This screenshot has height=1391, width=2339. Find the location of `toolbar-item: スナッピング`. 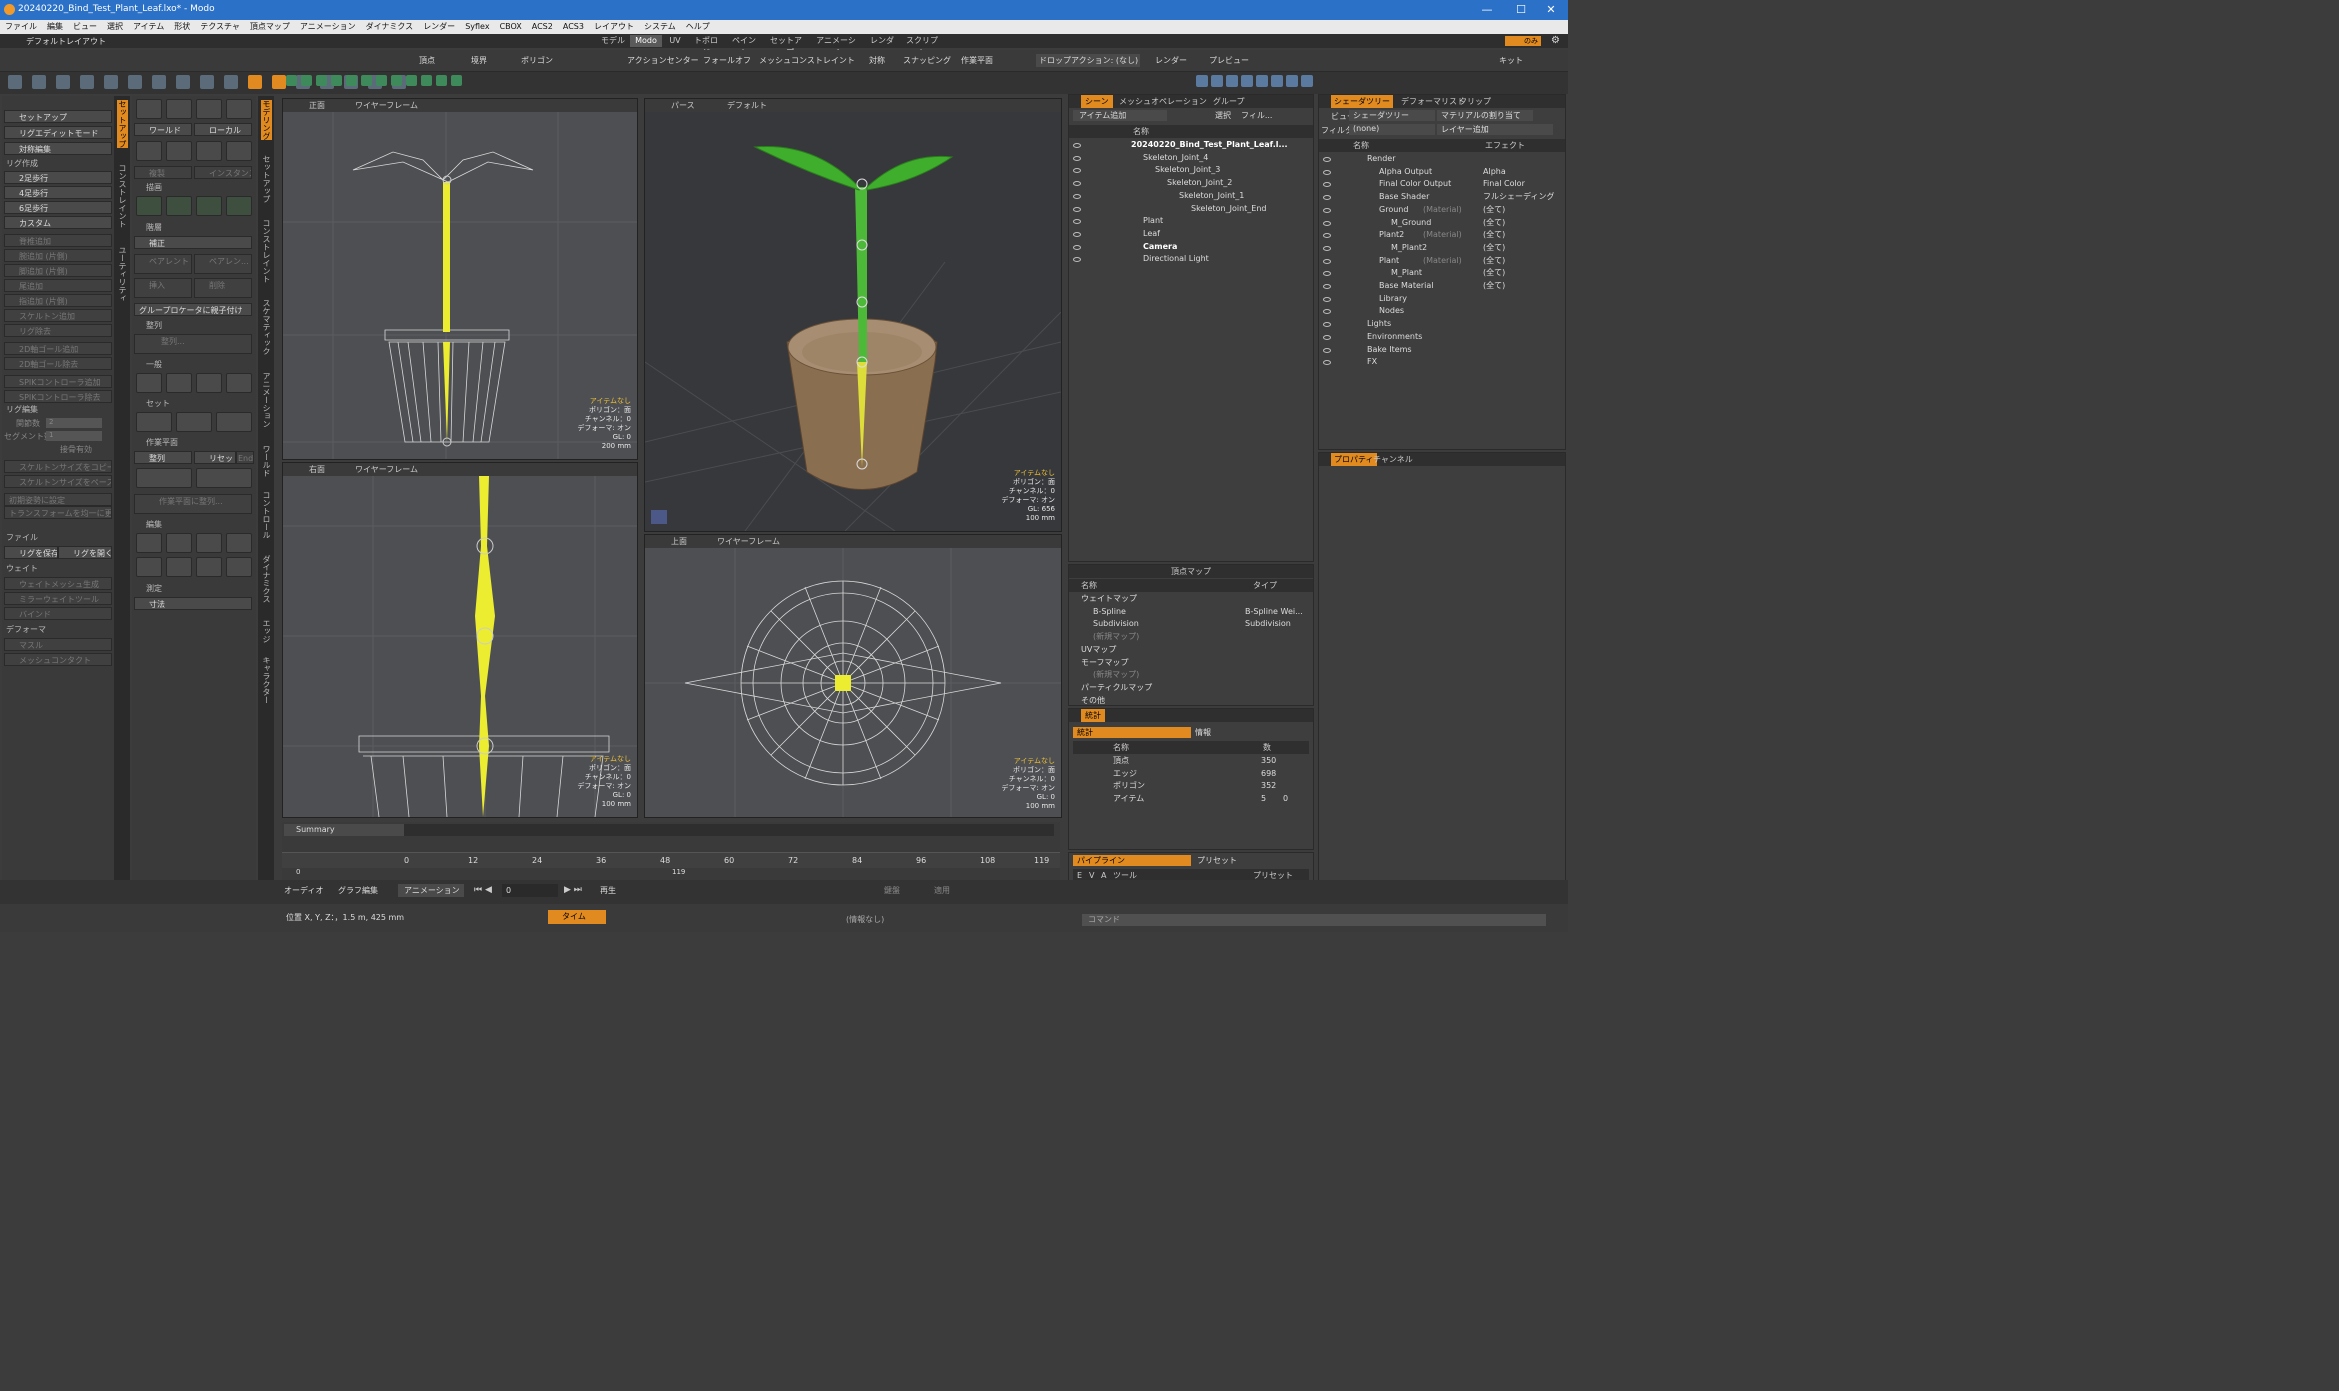

toolbar-item: スナッピング is located at coordinates (927, 60).